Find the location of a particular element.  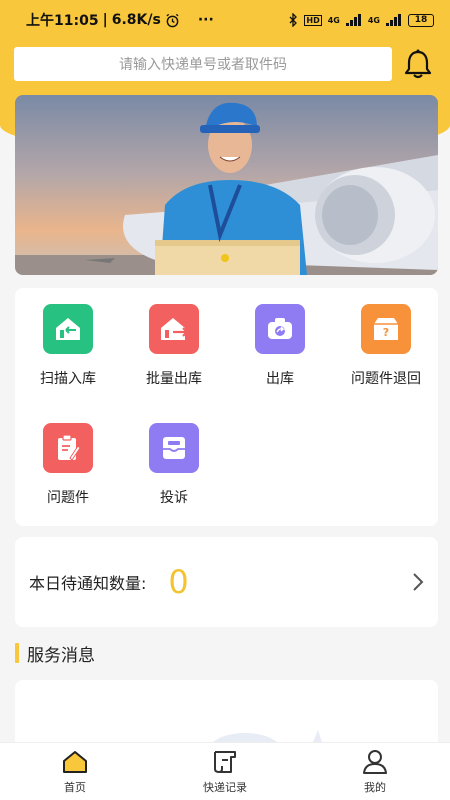

bluetooth-icon is located at coordinates (293, 20).